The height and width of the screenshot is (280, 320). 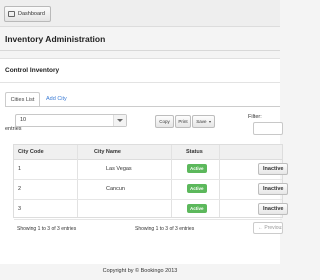 What do you see at coordinates (151, 189) in the screenshot?
I see `table-row: 2 Cancun Active Inactive` at bounding box center [151, 189].